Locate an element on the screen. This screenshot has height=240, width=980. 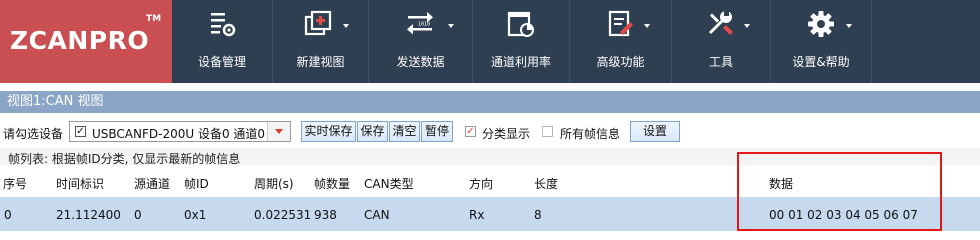
toolbar-settings-help-button: 设置&帮助 is located at coordinates (821, 41).